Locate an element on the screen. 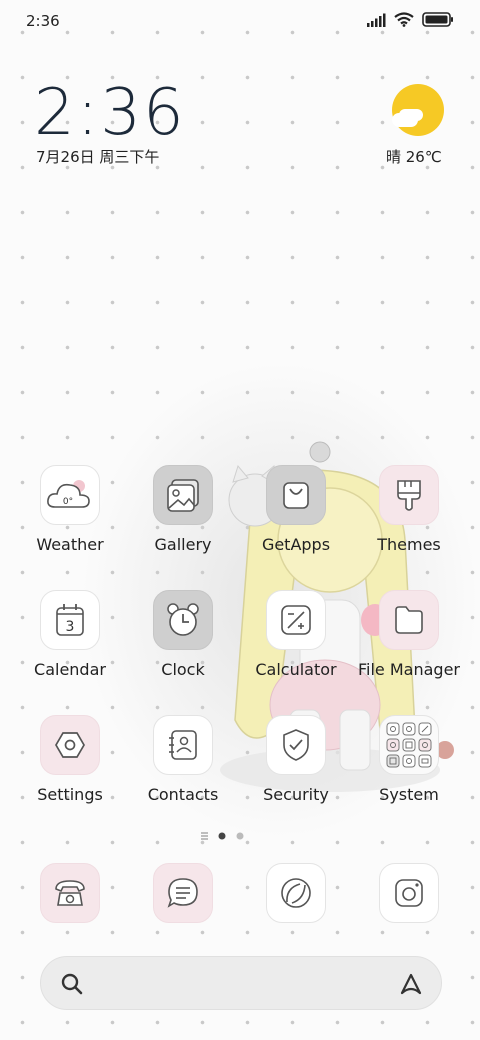 This screenshot has height=1040, width=480. assistant-icon is located at coordinates (411, 984).